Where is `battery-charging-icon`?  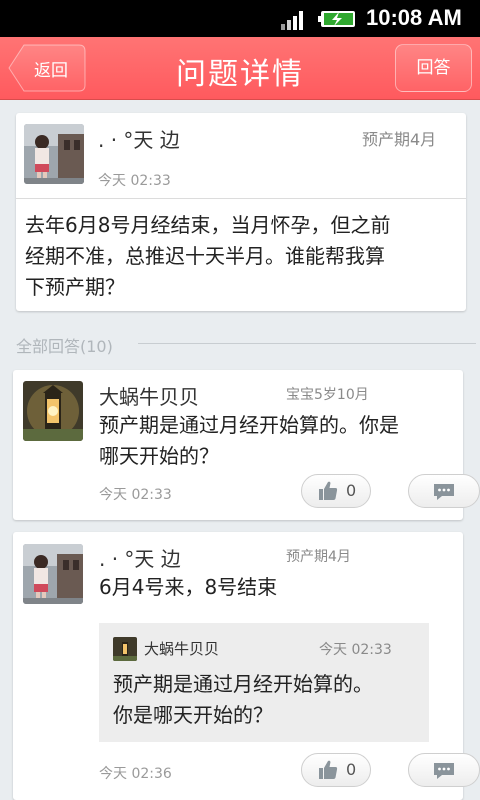
battery-charging-icon is located at coordinates (336, 19).